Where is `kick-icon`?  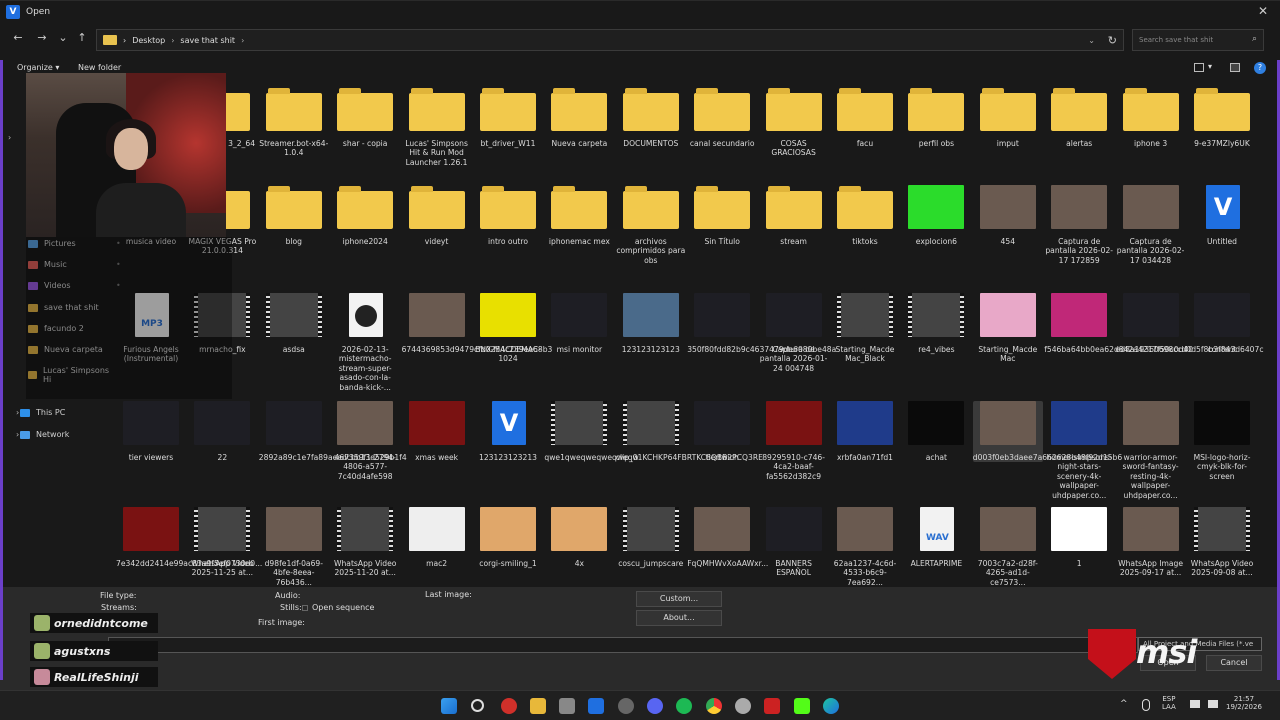 kick-icon is located at coordinates (802, 706).